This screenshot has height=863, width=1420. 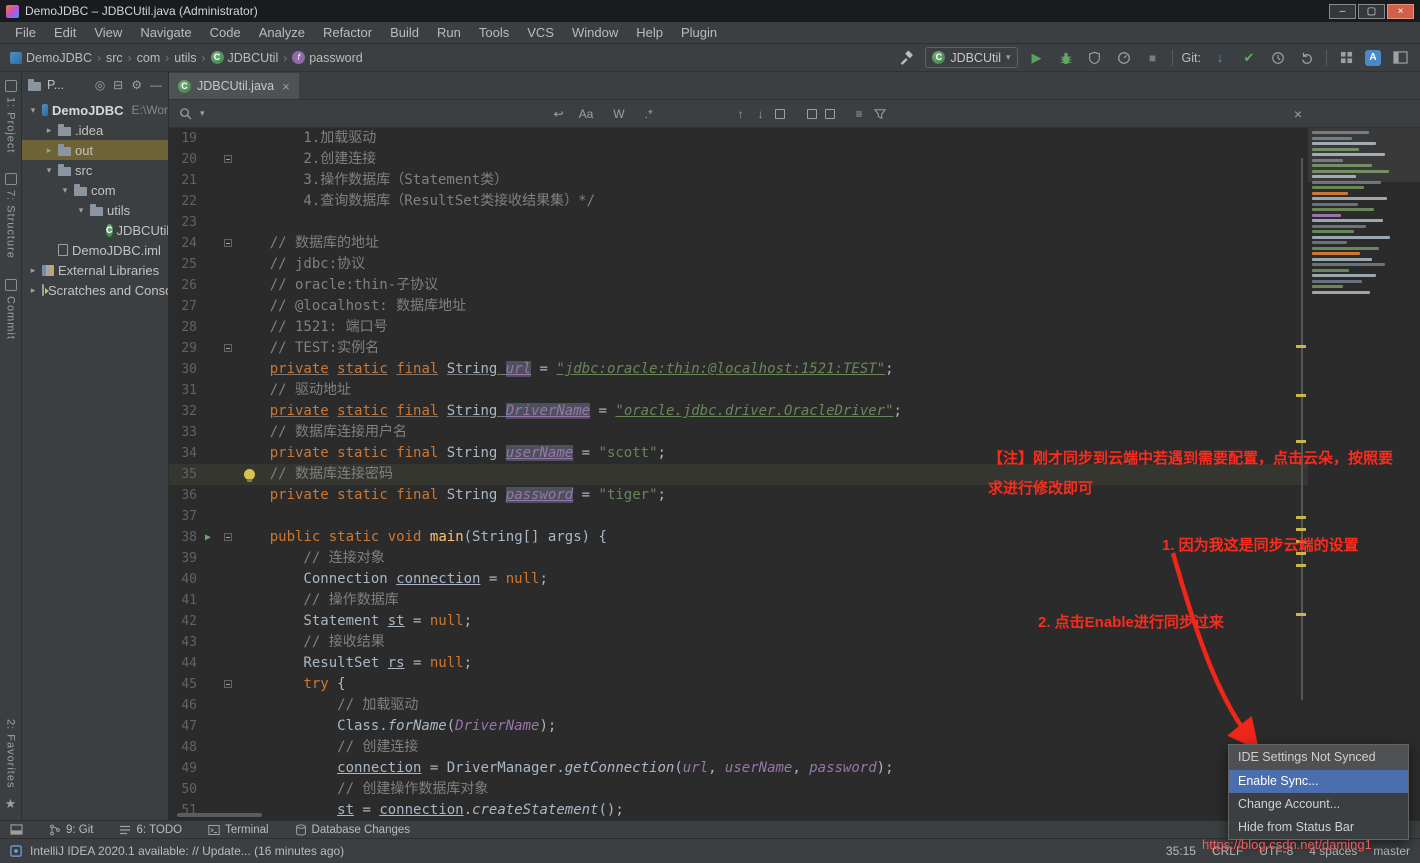 What do you see at coordinates (10, 116) in the screenshot?
I see `tool-strip-button-1-project: 1: Project` at bounding box center [10, 116].